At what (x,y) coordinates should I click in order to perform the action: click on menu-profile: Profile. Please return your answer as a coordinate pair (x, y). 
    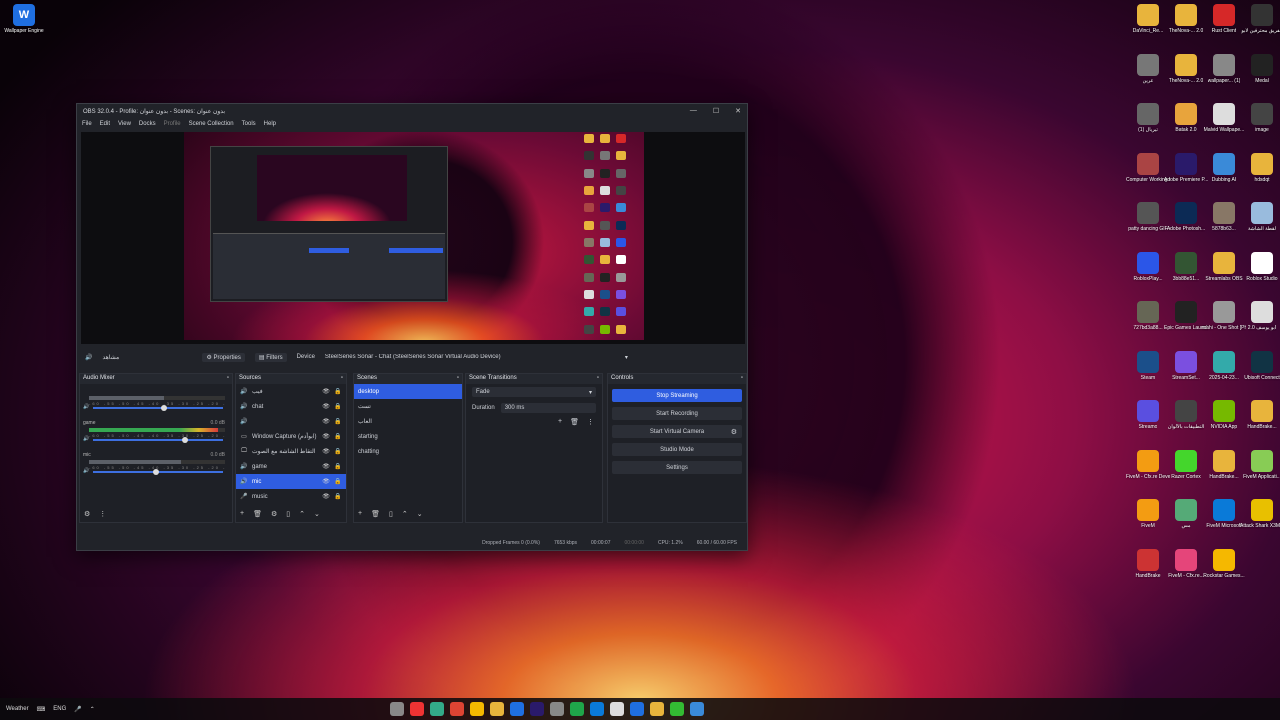
    Looking at the image, I should click on (172, 124).